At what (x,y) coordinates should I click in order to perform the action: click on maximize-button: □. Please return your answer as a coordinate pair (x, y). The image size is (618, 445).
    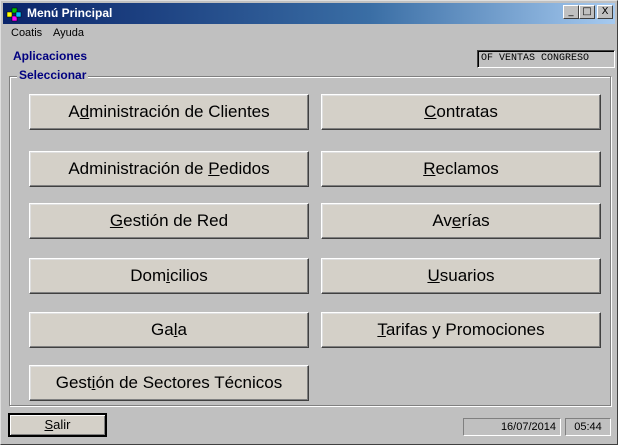
    Looking at the image, I should click on (587, 12).